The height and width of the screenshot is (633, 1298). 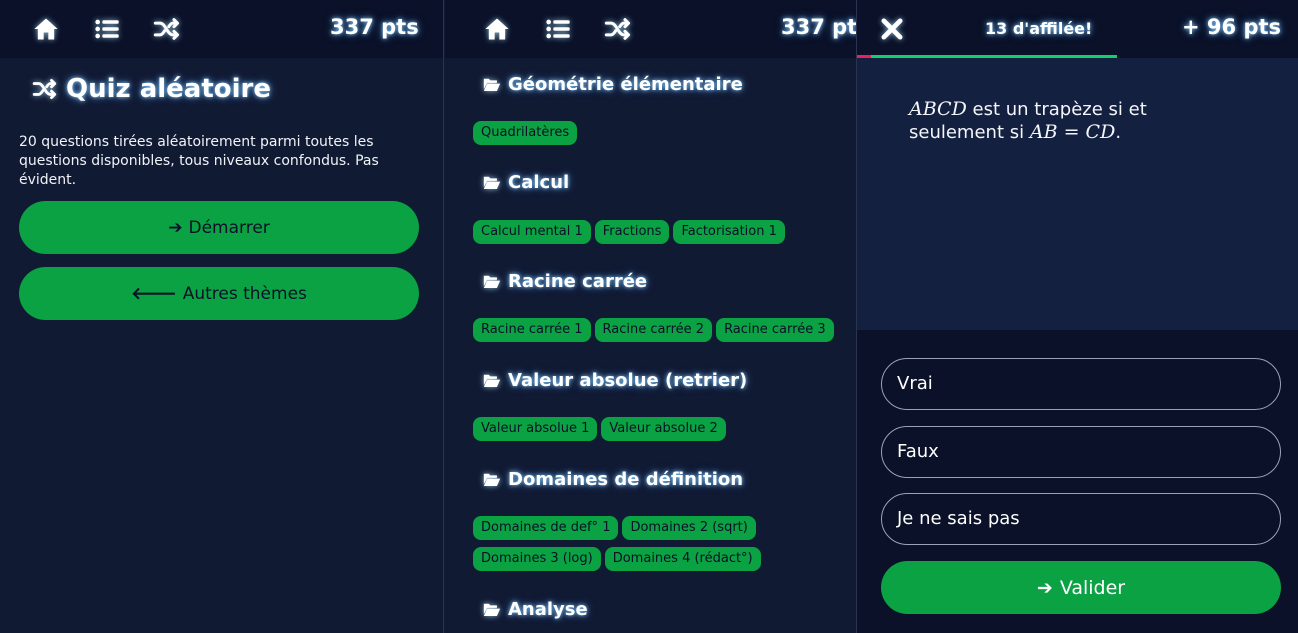 I want to click on chapter-chip: Racine carrée 2, so click(x=654, y=330).